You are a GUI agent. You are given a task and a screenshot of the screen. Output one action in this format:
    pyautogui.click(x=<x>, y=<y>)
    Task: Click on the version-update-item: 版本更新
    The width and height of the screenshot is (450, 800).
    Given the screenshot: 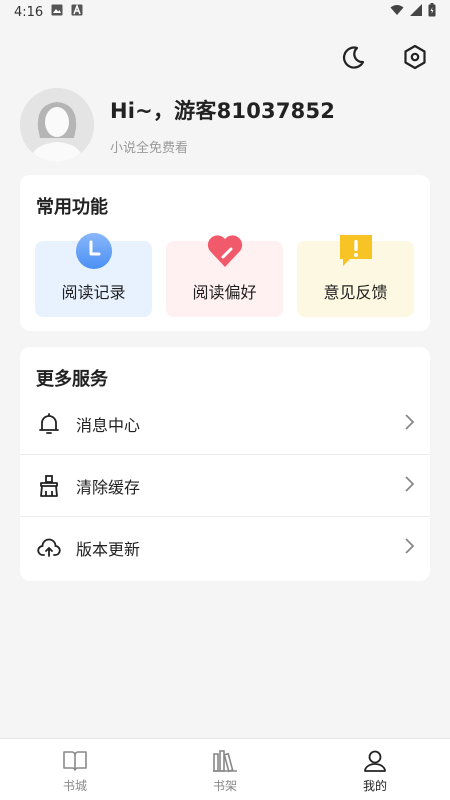 What is the action you would take?
    pyautogui.click(x=225, y=548)
    